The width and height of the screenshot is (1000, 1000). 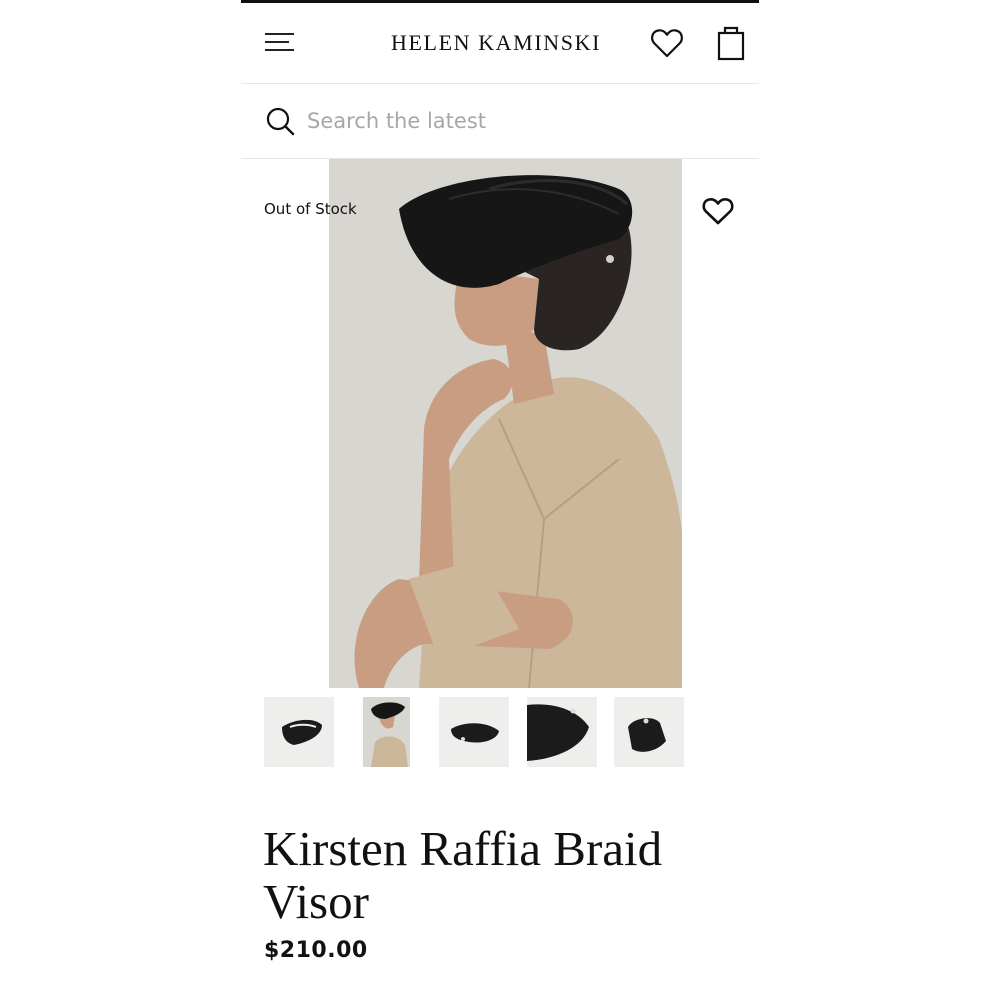 I want to click on brand-logo: HELEN KAMINSKI, so click(x=501, y=43).